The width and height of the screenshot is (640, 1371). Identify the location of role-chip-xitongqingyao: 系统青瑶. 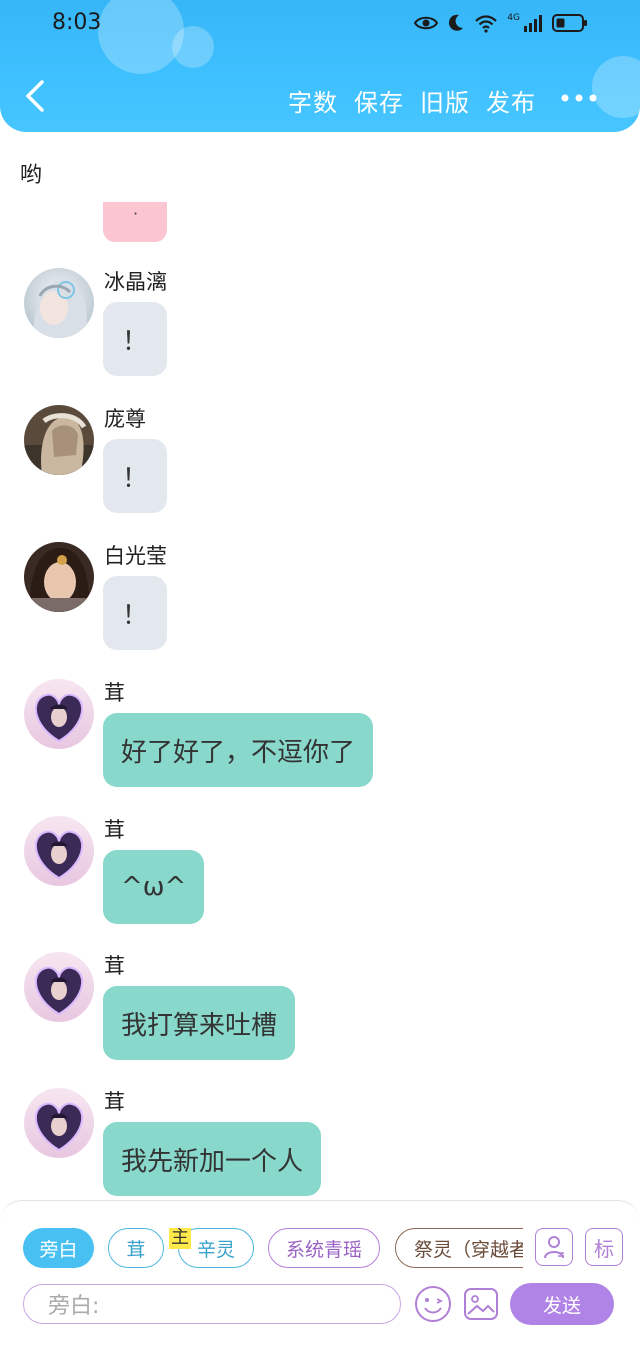
(324, 1248).